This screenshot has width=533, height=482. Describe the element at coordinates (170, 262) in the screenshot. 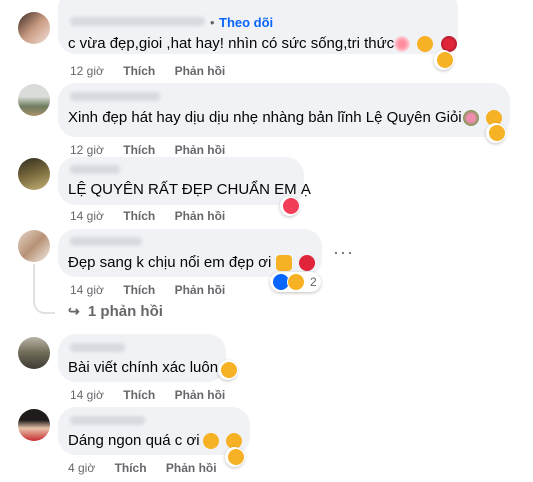

I see `comment-text: Đẹp sang k chịu nổi em đẹp ơi` at that location.